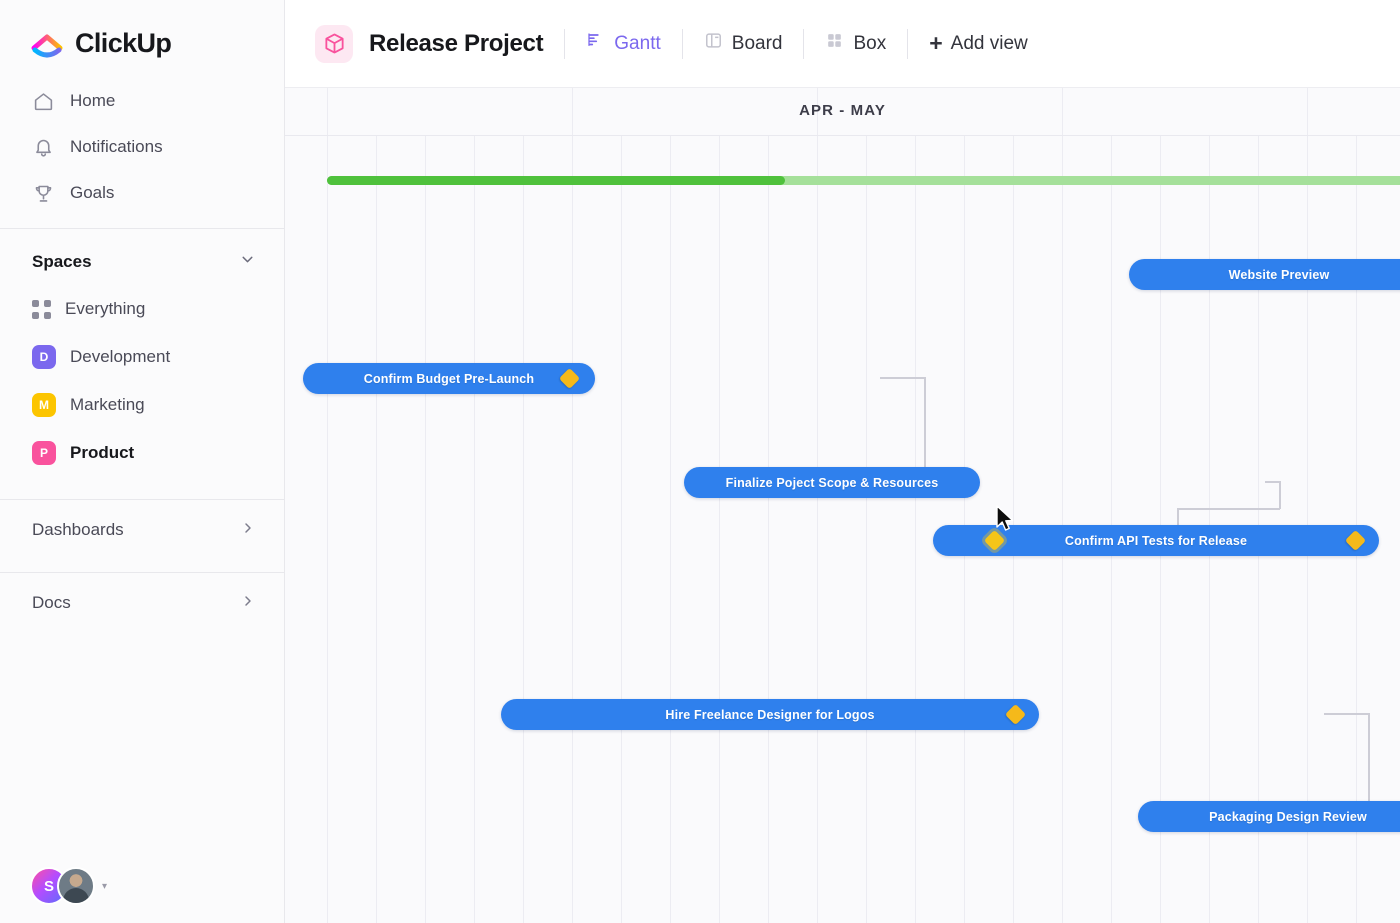  I want to click on sidebar-item-label: Home, so click(93, 100).